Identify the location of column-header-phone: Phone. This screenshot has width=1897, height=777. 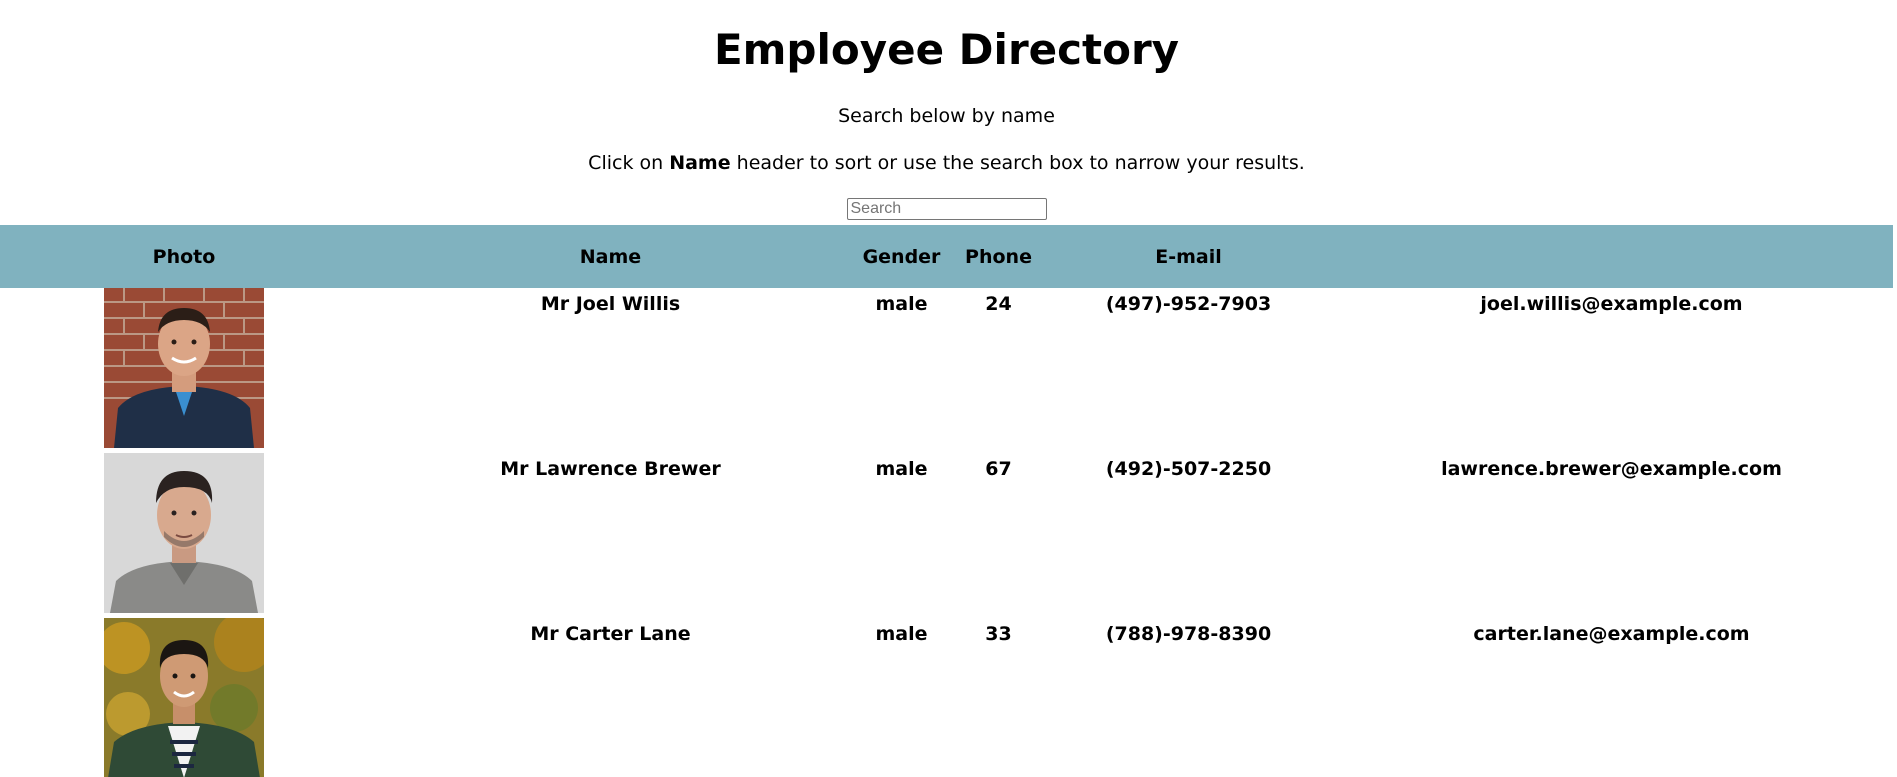
(998, 256).